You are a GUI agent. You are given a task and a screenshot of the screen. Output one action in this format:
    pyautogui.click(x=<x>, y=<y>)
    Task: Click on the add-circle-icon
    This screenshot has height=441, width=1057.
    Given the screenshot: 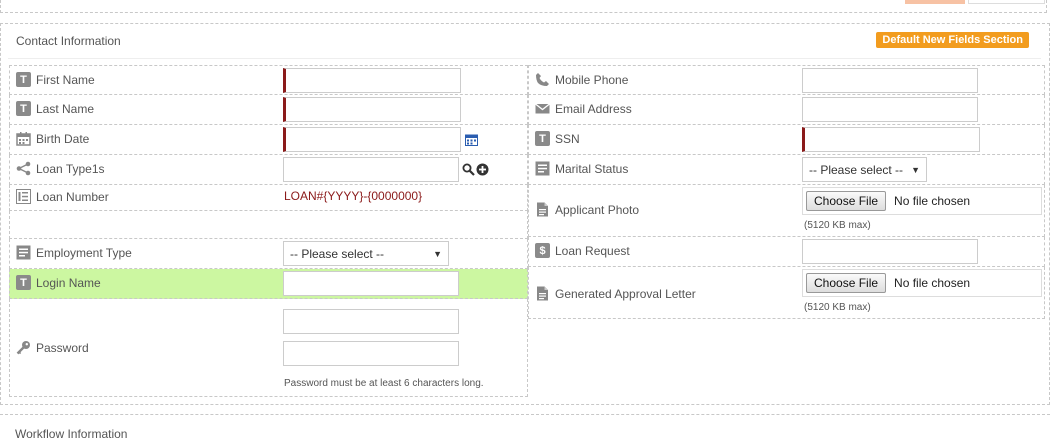 What is the action you would take?
    pyautogui.click(x=482, y=169)
    